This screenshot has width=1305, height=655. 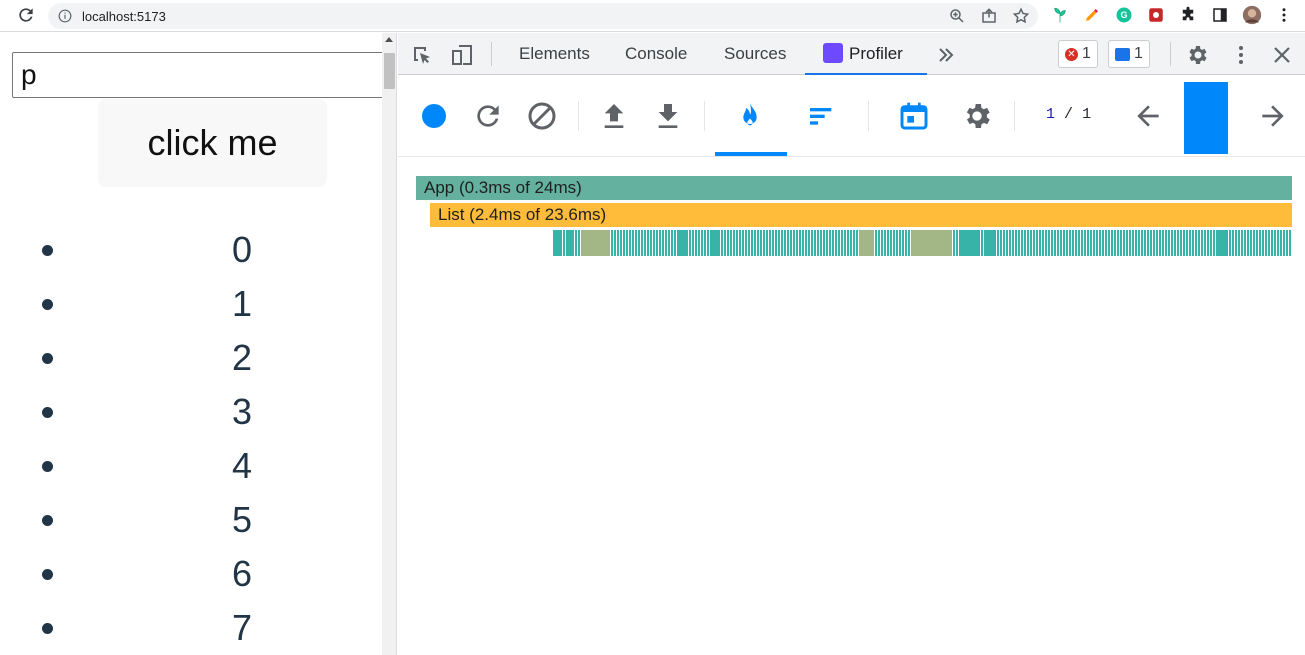 I want to click on click-me-button: click me, so click(x=212, y=143).